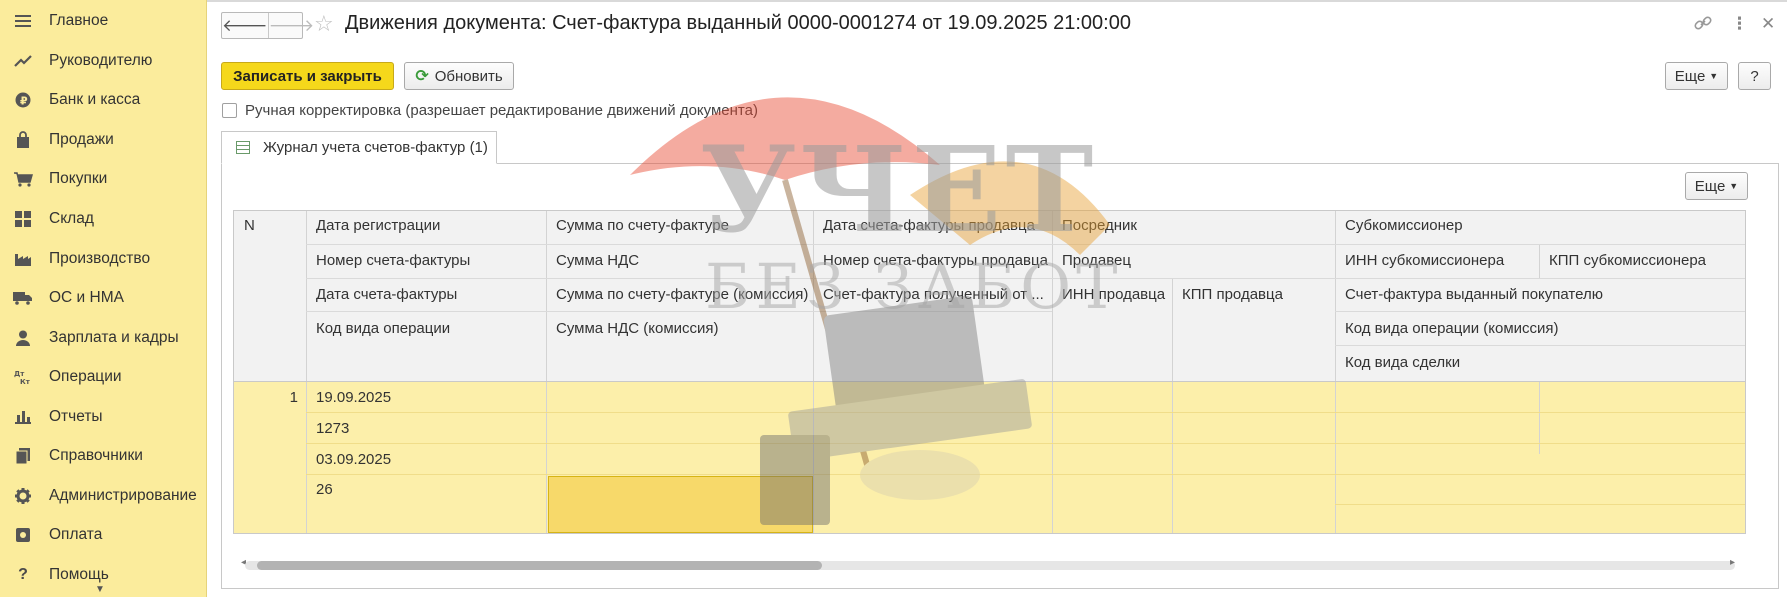  I want to click on menu-icon, so click(23, 21).